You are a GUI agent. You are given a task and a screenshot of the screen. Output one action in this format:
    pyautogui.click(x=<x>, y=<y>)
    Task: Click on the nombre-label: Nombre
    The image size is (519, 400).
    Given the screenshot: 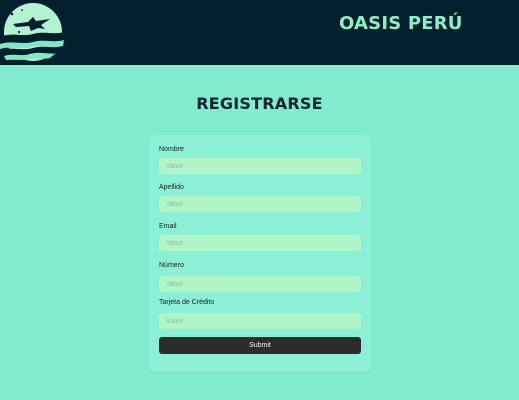 What is the action you would take?
    pyautogui.click(x=171, y=149)
    